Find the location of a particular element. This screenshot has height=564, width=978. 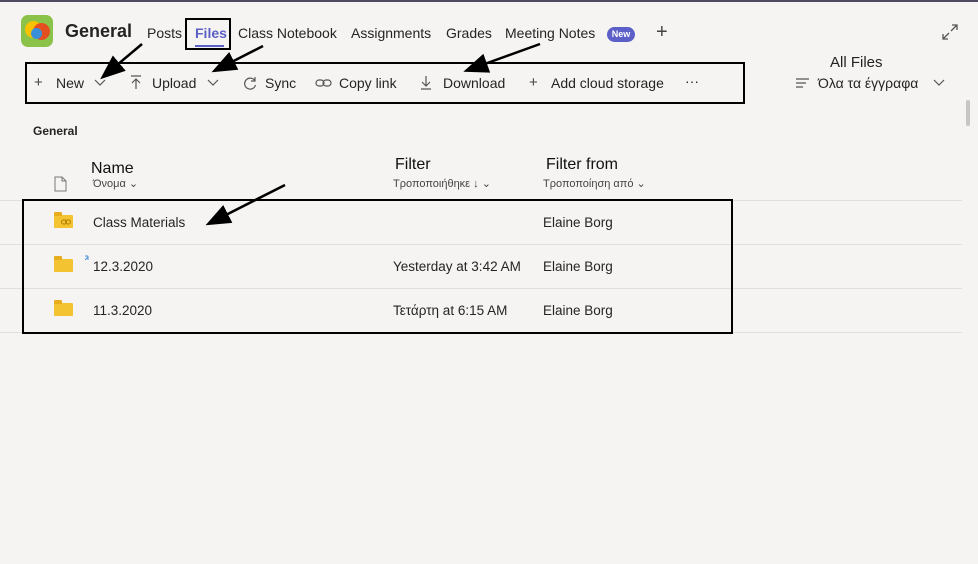

filter-from-annotation: Filter from is located at coordinates (582, 164).